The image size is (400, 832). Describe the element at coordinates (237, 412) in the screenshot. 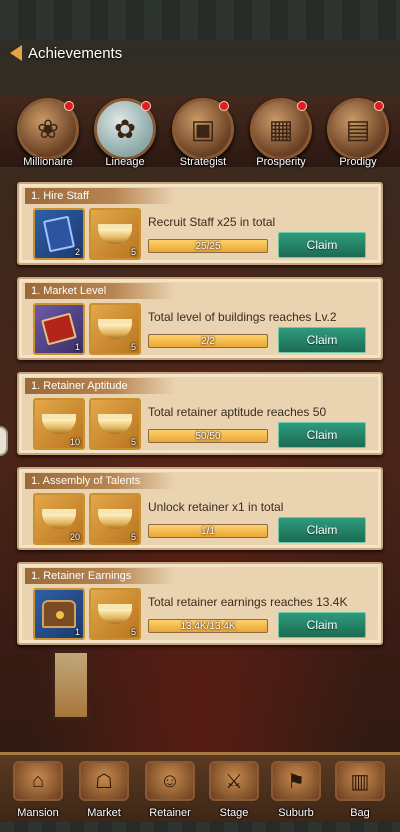

I see `task-description: Total retainer aptitude reaches 50` at that location.